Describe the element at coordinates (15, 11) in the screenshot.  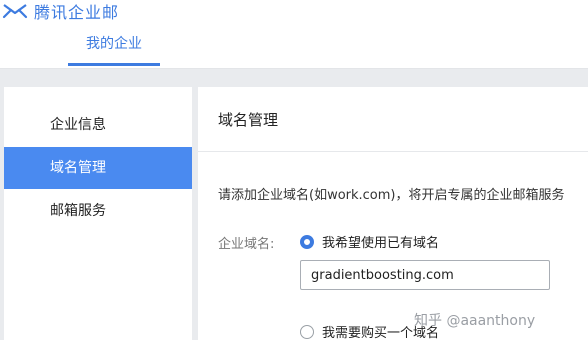
I see `tencent-mail-logo-icon` at that location.